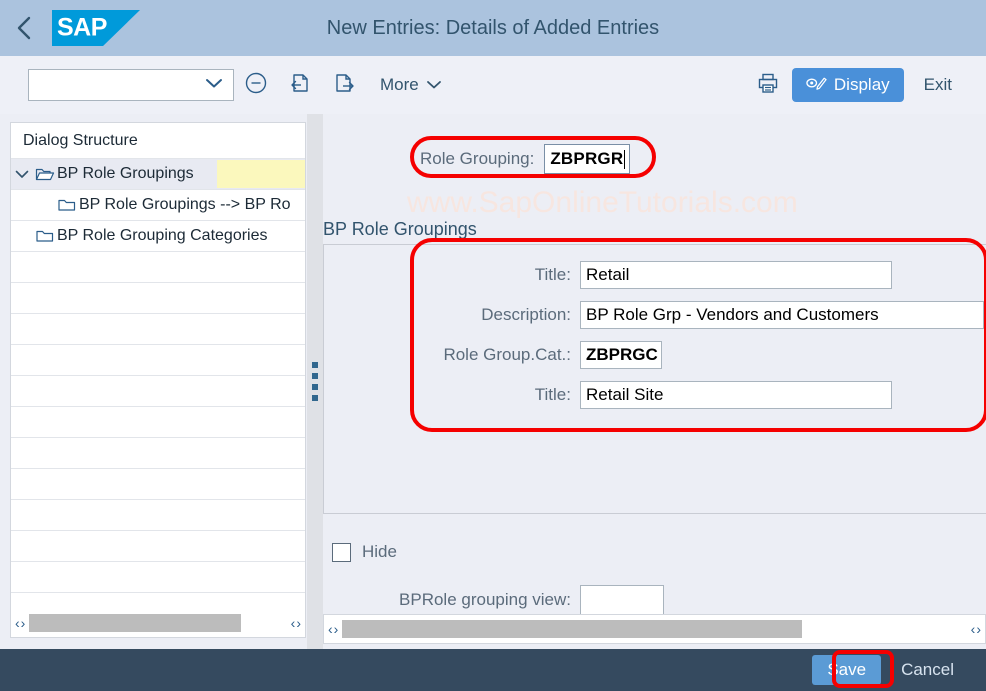  I want to click on more-menu-button: More, so click(411, 85).